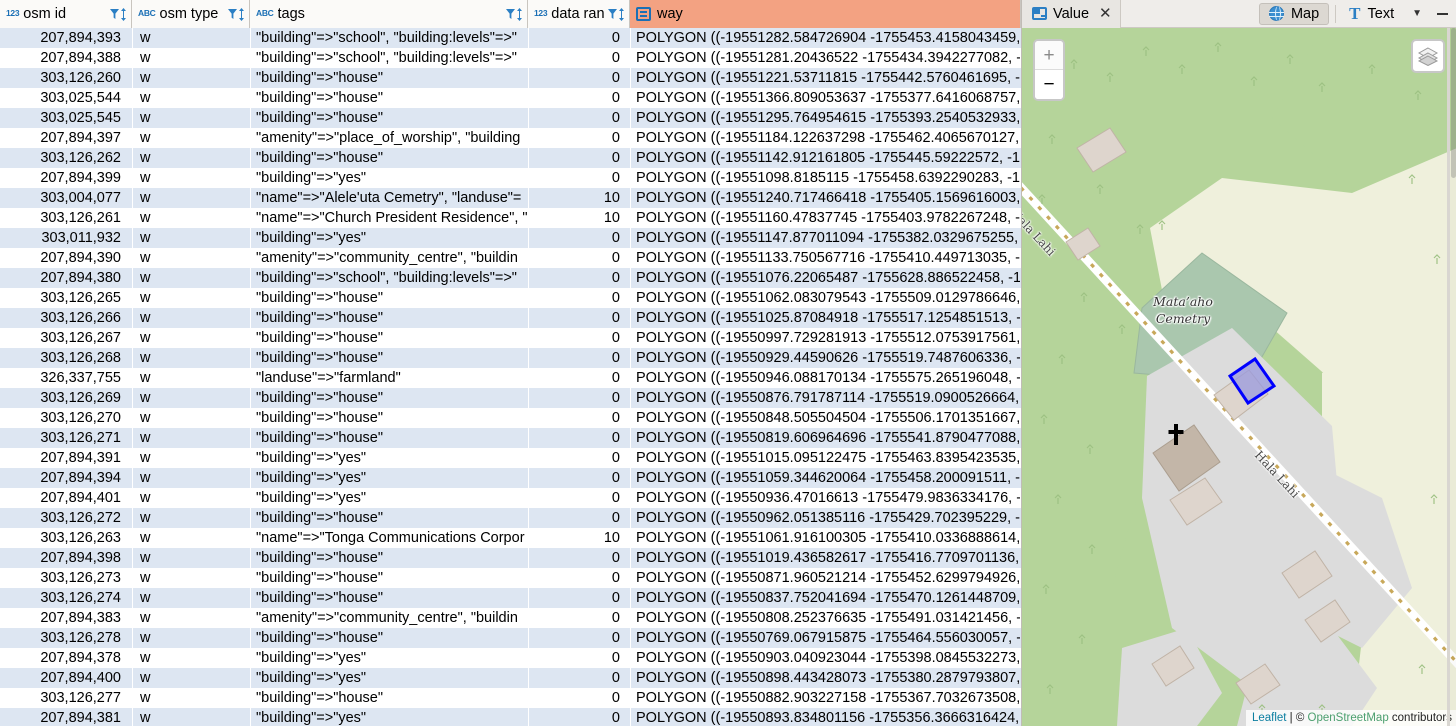 The image size is (1456, 726). Describe the element at coordinates (1049, 55) in the screenshot. I see `zoom-in-button: +` at that location.